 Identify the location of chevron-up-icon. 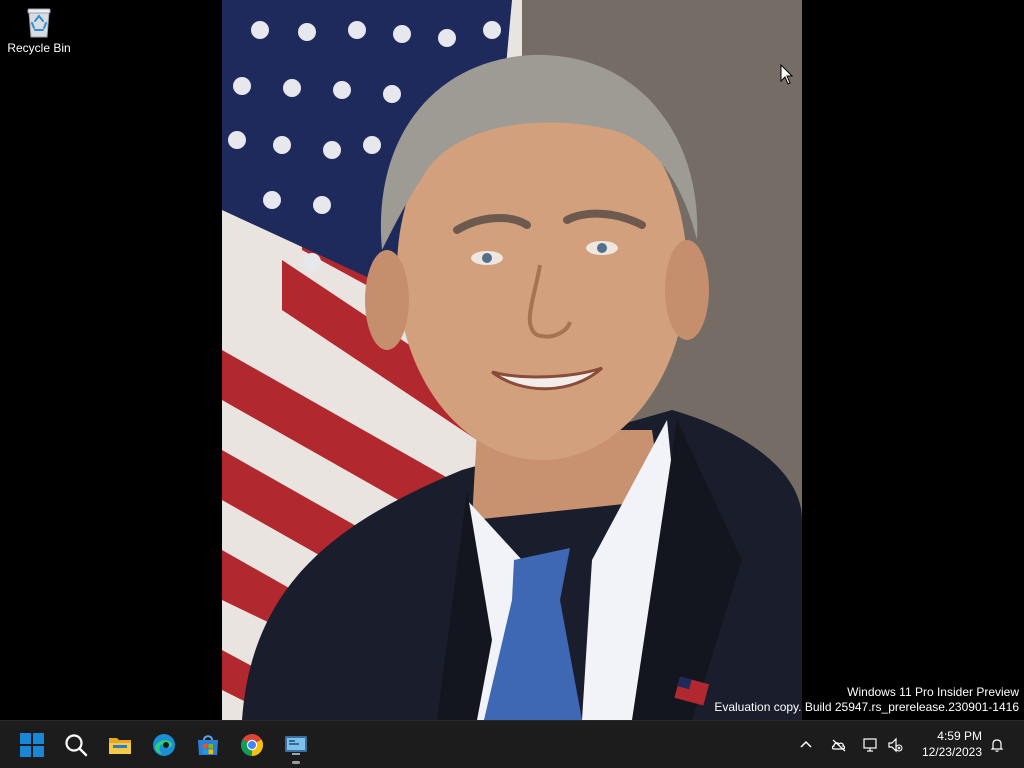
(806, 744).